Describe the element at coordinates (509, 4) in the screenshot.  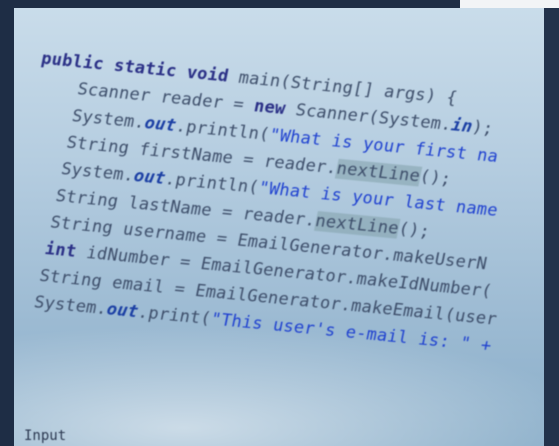
I see `window-corner` at that location.